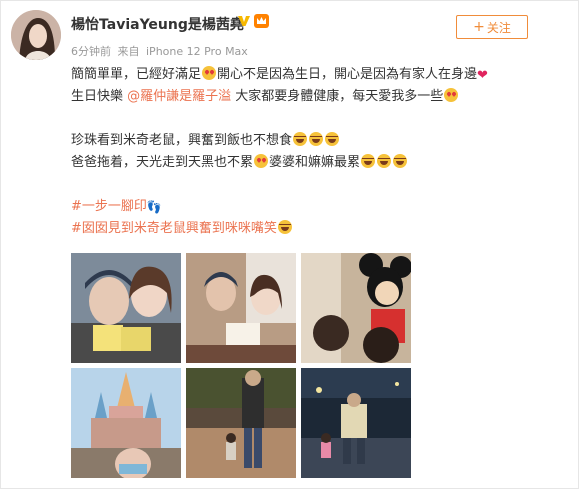 The image size is (579, 489). Describe the element at coordinates (162, 162) in the screenshot. I see `text-segment: 爸爸拖着，天光走到天黑也不累` at that location.